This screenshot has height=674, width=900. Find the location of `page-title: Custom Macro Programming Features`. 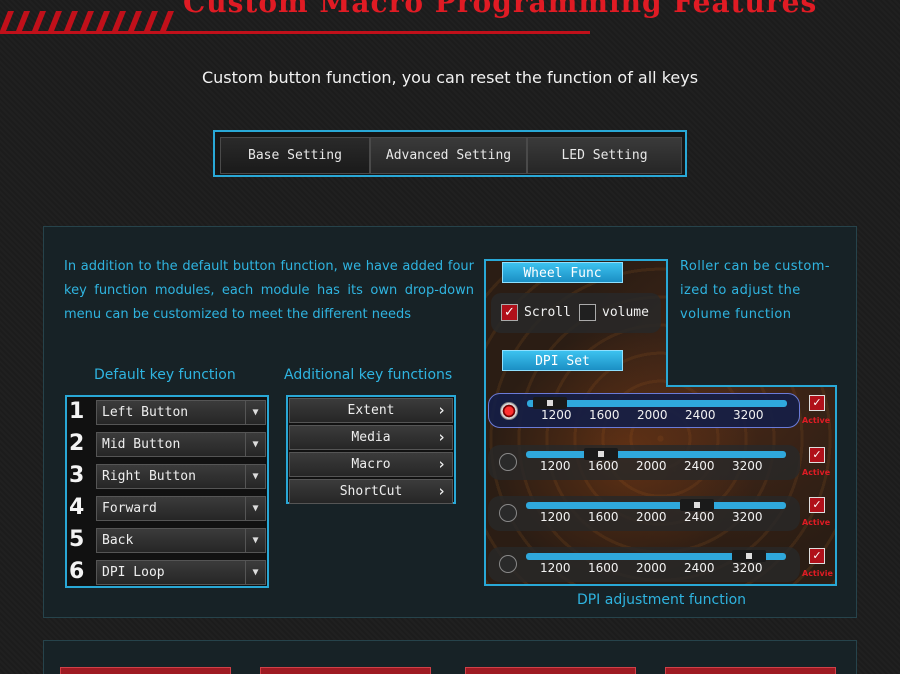

page-title: Custom Macro Programming Features is located at coordinates (500, 9).